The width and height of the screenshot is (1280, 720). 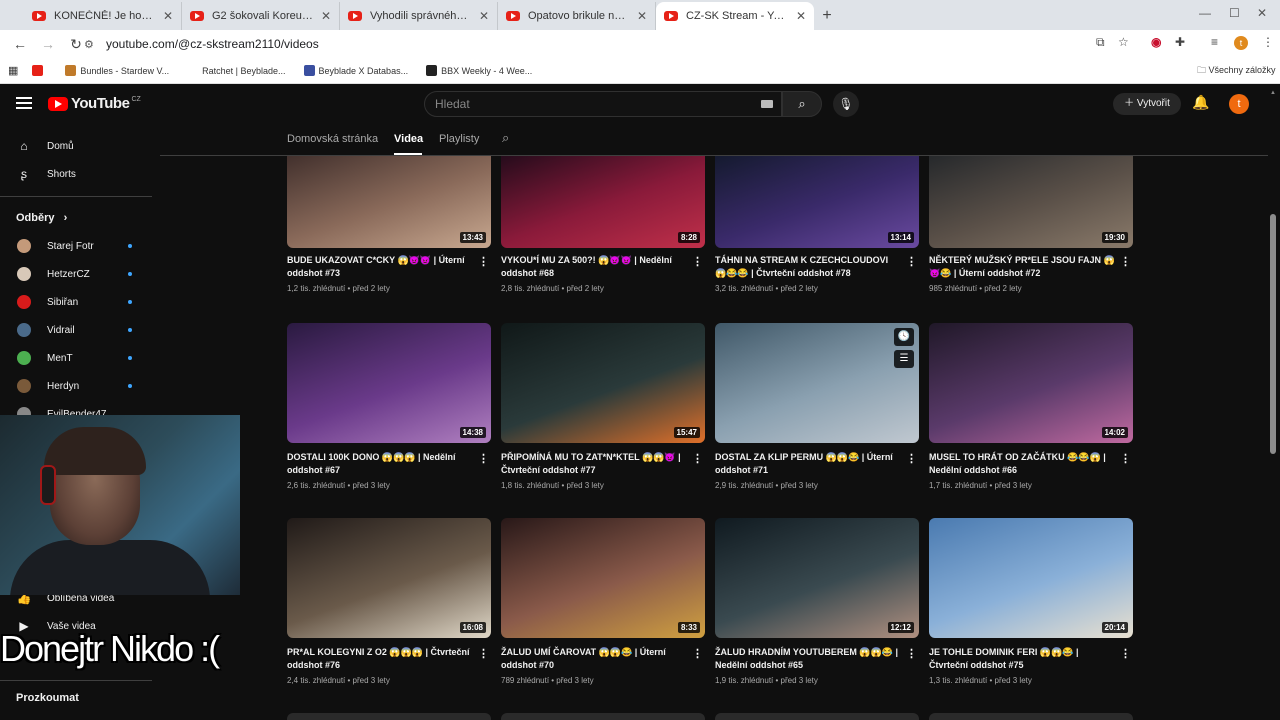 What do you see at coordinates (817, 202) in the screenshot?
I see `video-thumbnail: 13:14` at bounding box center [817, 202].